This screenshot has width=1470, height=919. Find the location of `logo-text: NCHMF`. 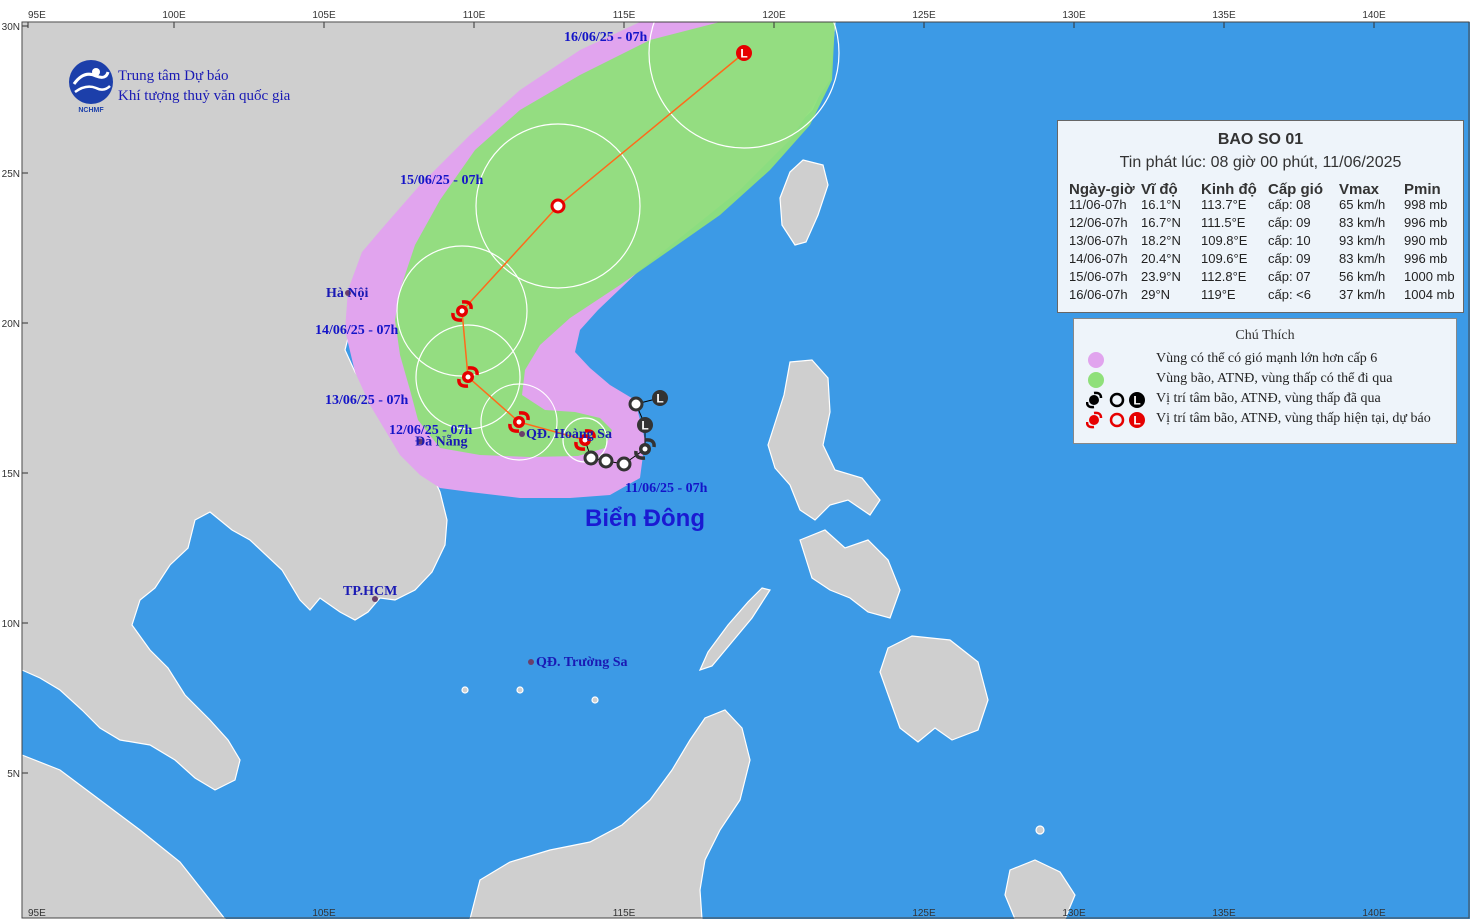

logo-text: NCHMF is located at coordinates (91, 110).